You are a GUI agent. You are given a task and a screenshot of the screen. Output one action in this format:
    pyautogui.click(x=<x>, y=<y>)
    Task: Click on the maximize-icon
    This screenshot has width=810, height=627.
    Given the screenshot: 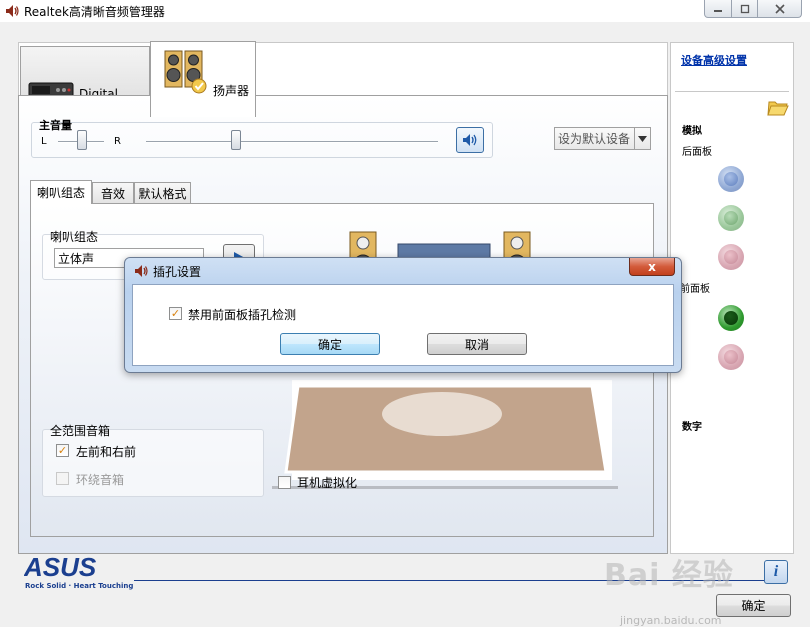 What is the action you would take?
    pyautogui.click(x=744, y=8)
    